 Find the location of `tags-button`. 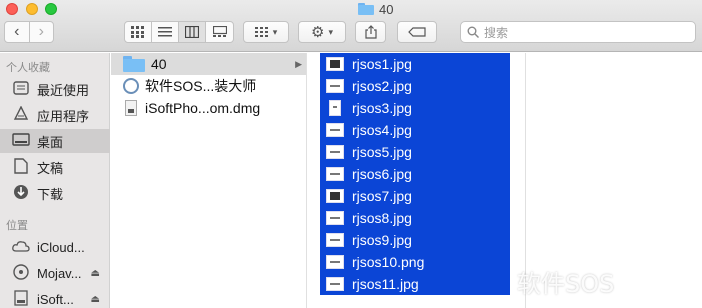

tags-button is located at coordinates (417, 32).